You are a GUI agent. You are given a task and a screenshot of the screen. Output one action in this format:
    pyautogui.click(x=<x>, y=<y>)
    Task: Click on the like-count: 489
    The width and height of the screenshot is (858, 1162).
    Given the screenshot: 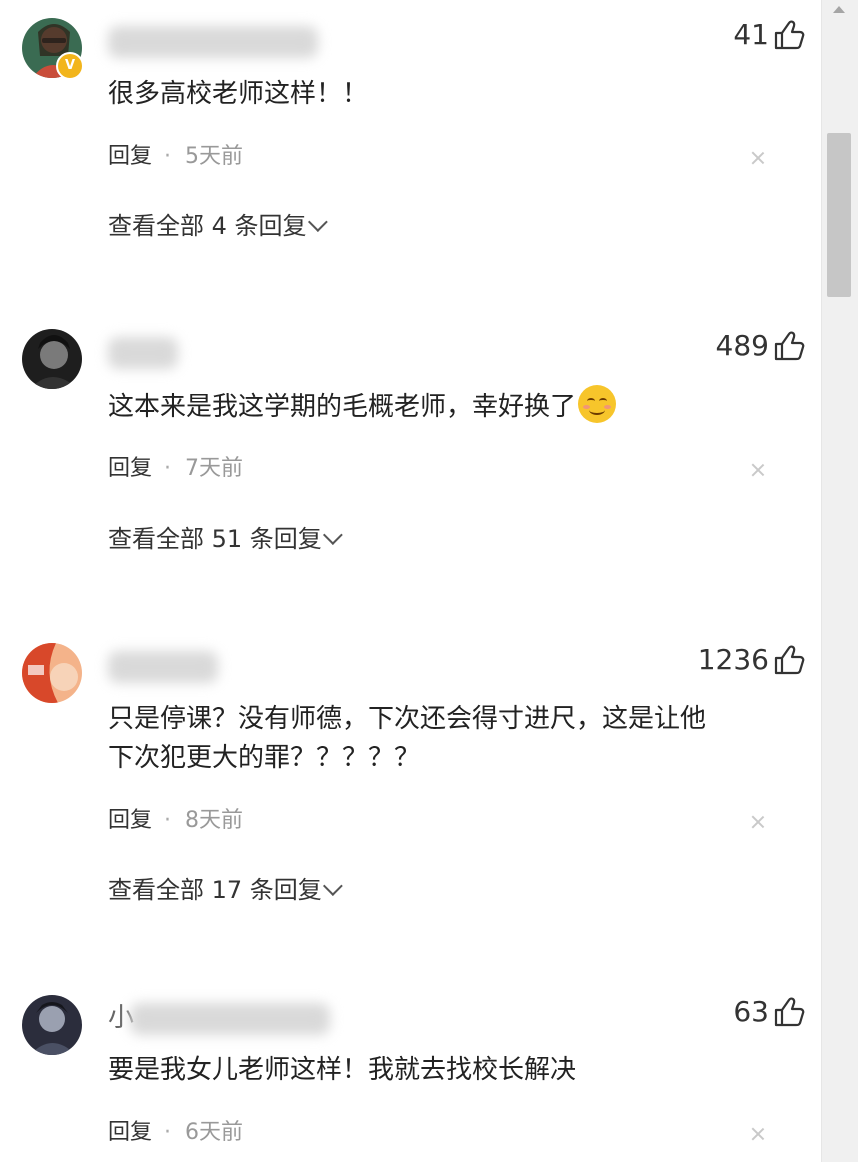 What is the action you would take?
    pyautogui.click(x=742, y=345)
    